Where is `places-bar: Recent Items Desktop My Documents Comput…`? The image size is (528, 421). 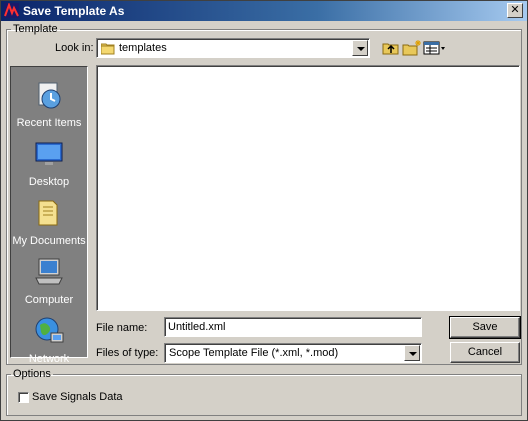
places-bar: Recent Items Desktop My Documents Comput… is located at coordinates (49, 215).